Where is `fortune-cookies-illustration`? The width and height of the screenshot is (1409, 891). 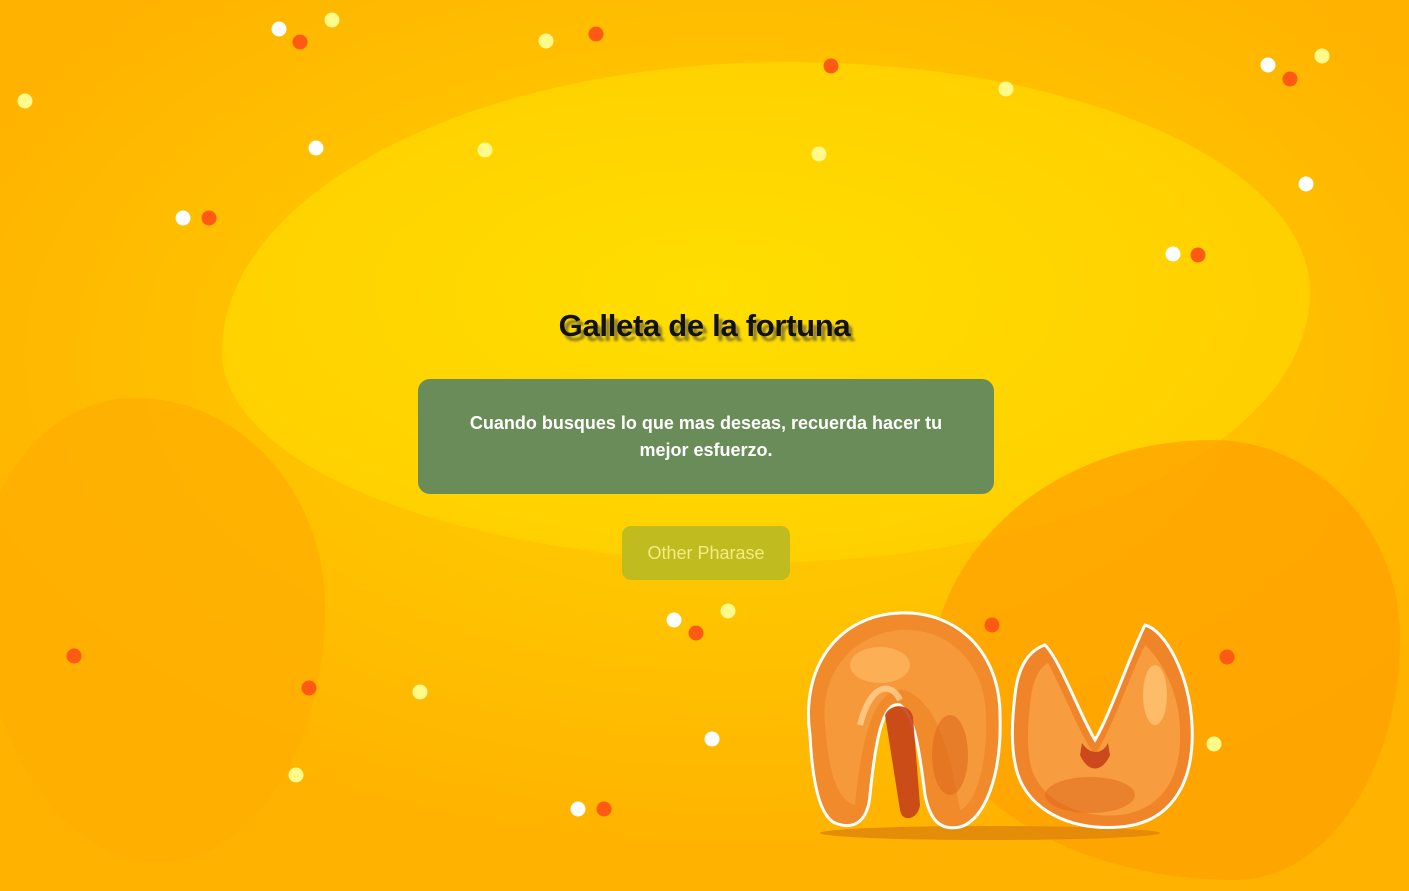
fortune-cookies-illustration is located at coordinates (1000, 730).